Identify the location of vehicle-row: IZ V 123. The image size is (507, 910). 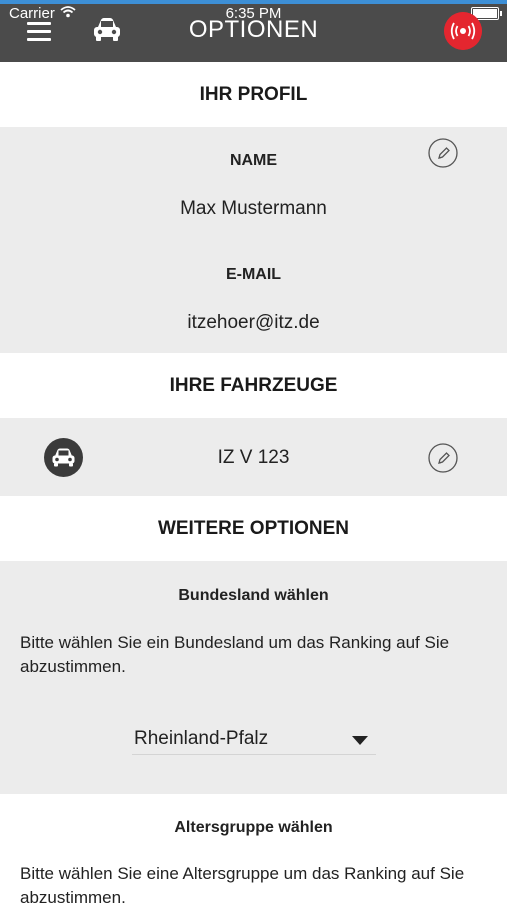
(253, 457).